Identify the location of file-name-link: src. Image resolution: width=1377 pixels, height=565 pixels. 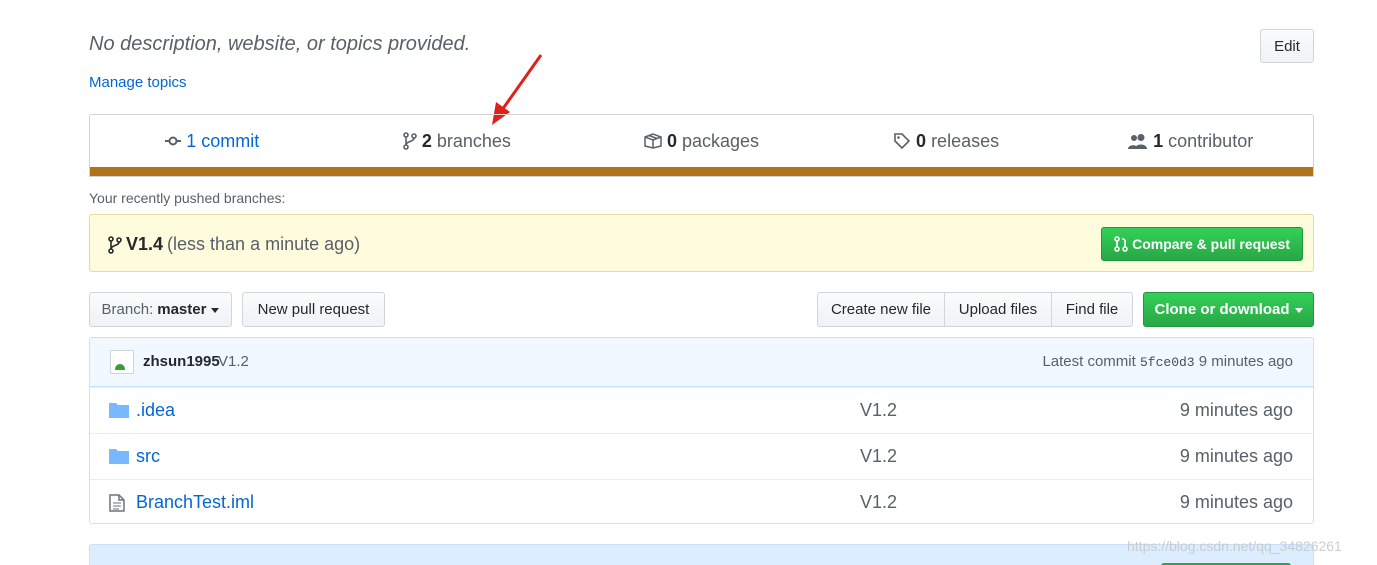
(148, 456).